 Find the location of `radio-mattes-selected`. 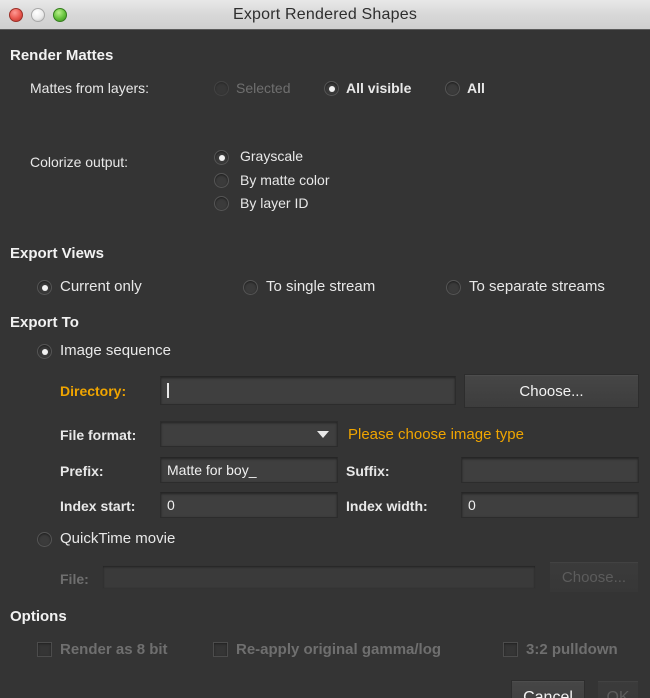

radio-mattes-selected is located at coordinates (221, 88).